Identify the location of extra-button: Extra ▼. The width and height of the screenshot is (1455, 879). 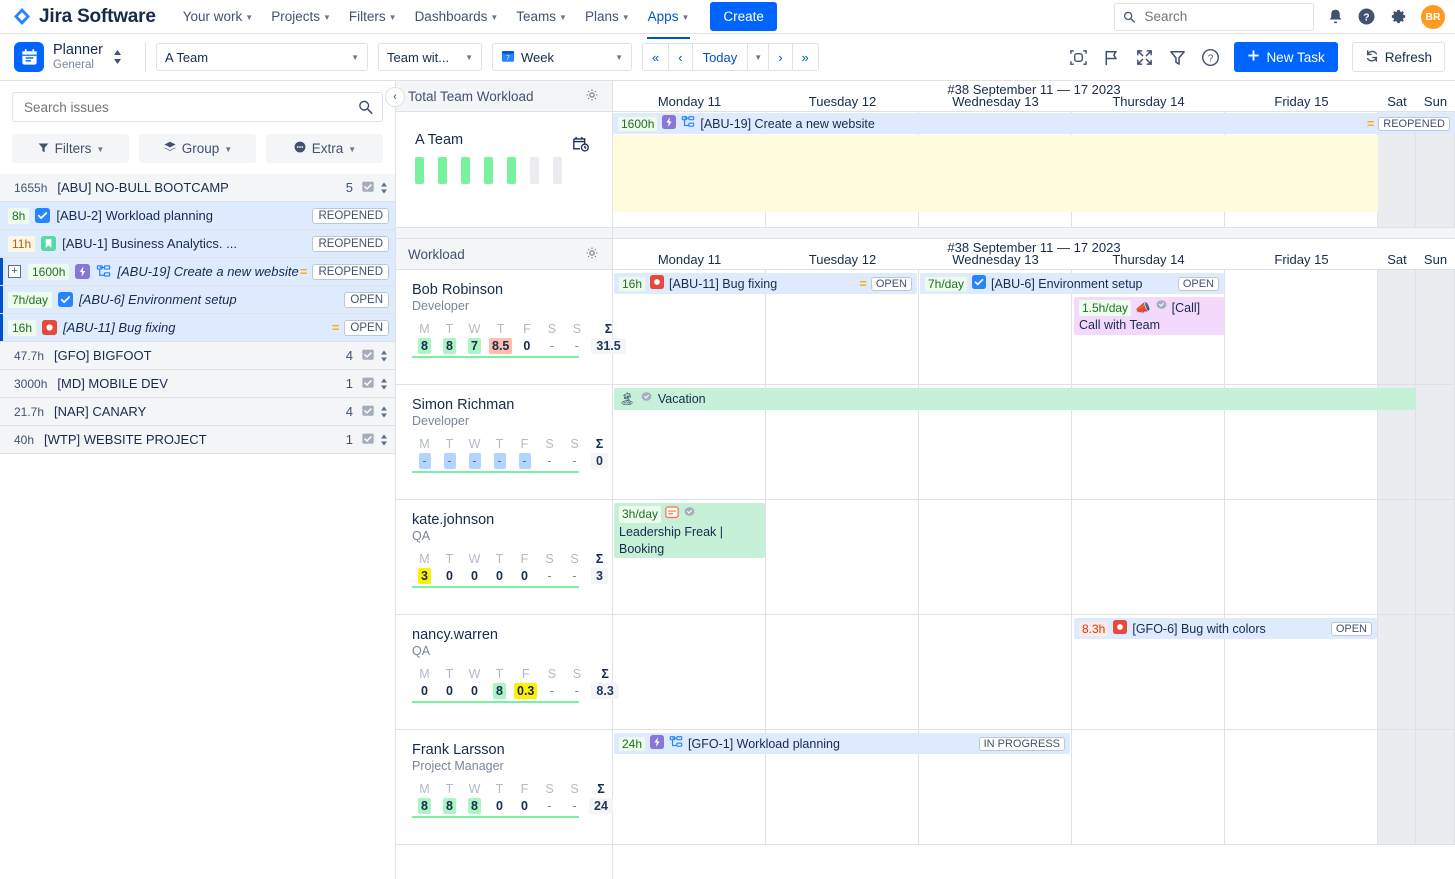
(324, 148).